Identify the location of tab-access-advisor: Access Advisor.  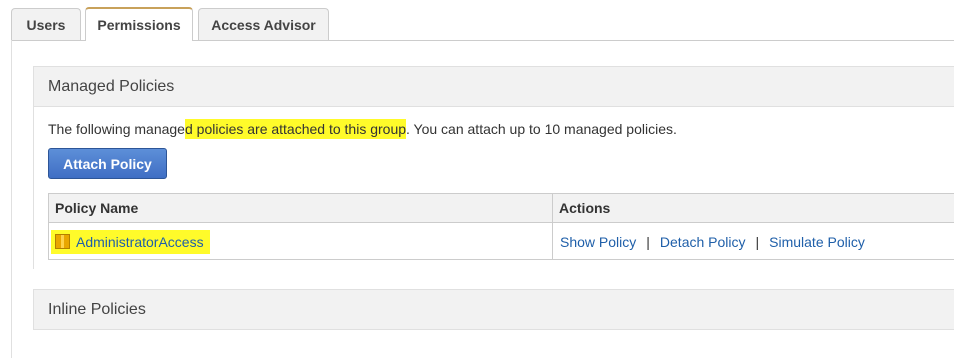
(263, 24).